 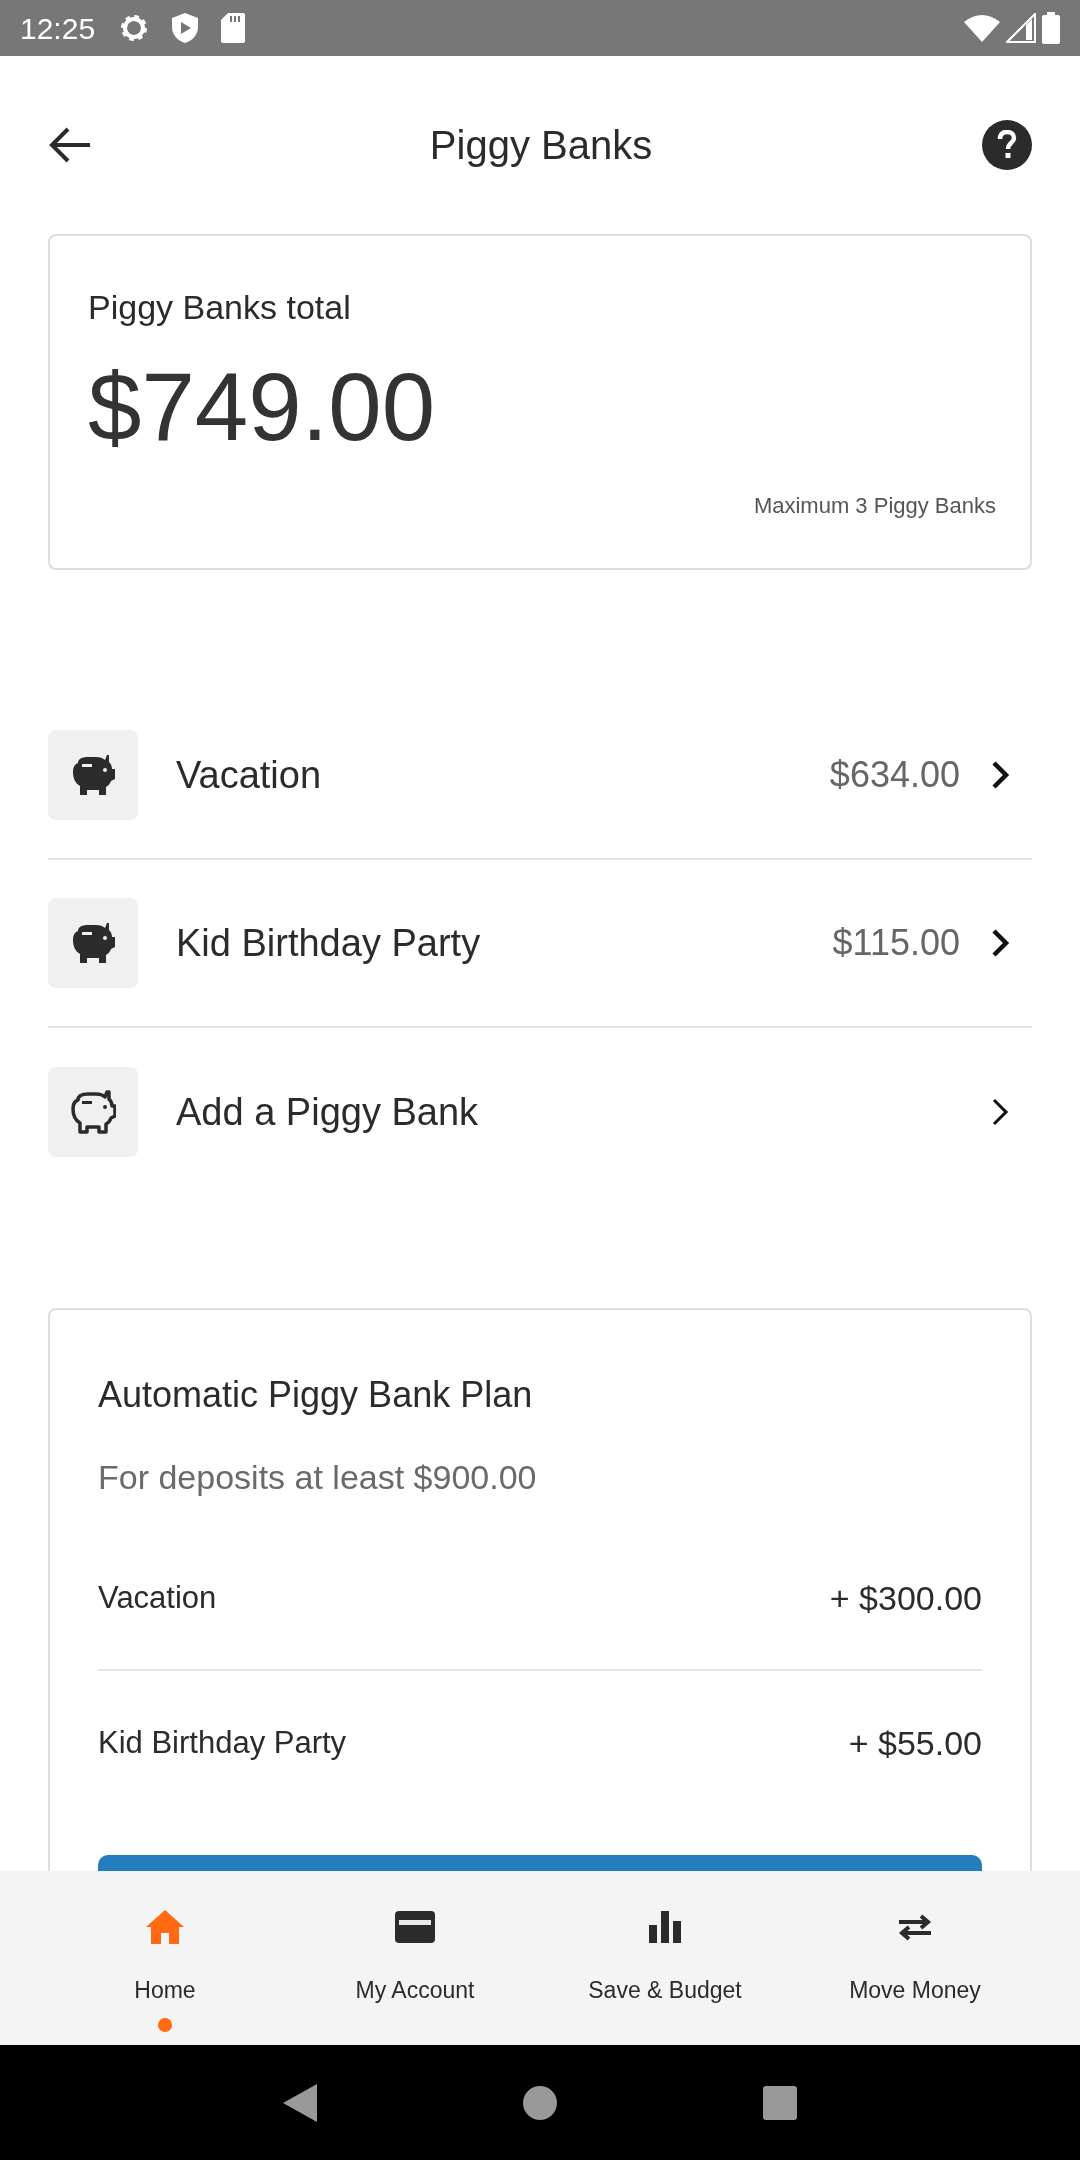 What do you see at coordinates (233, 28) in the screenshot?
I see `sd-card-icon` at bounding box center [233, 28].